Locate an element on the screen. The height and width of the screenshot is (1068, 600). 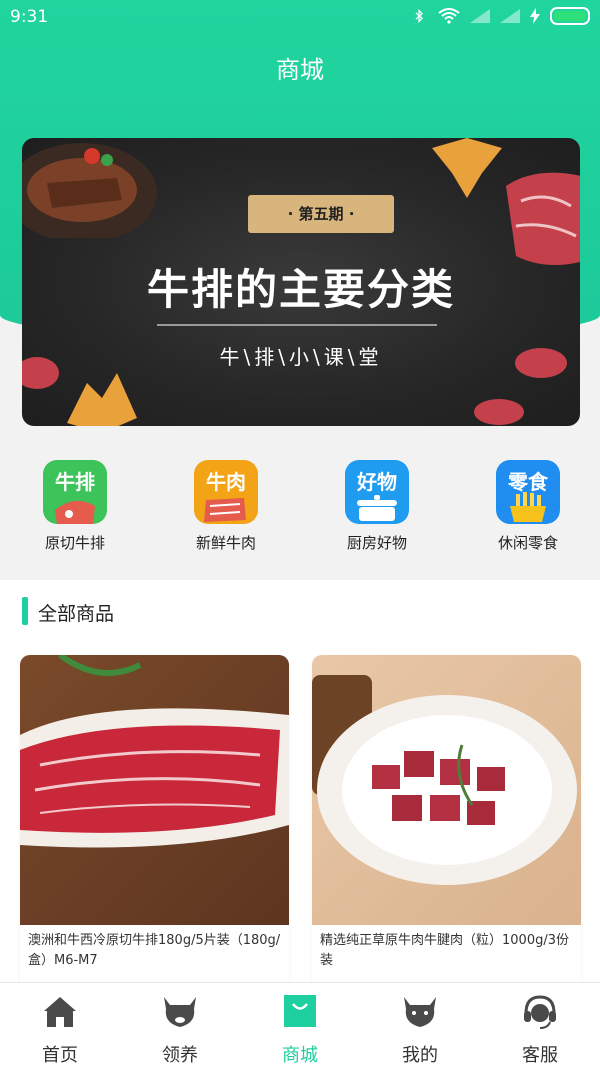
bluetooth-icon is located at coordinates (419, 16).